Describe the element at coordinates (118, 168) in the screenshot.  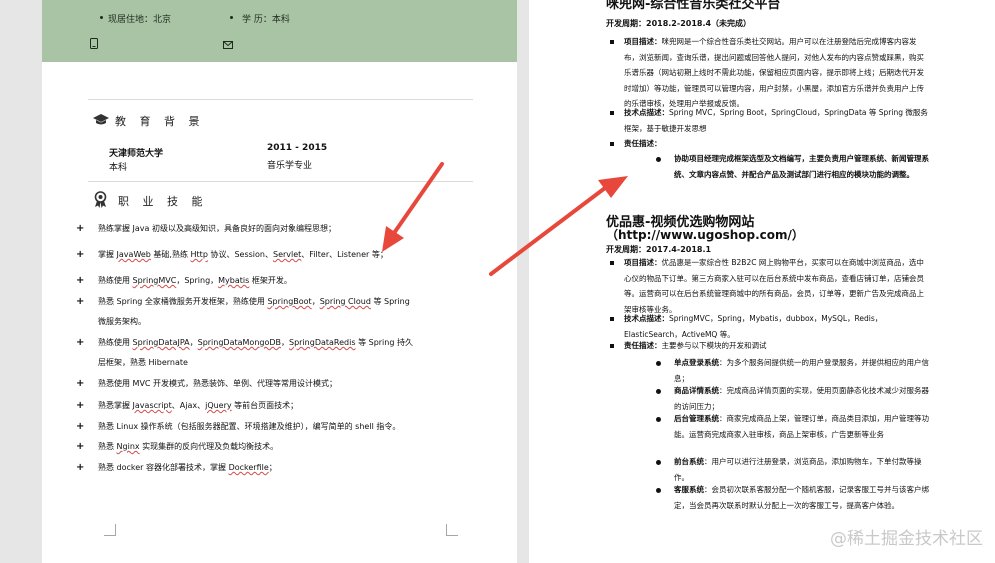
I see `degree: 本科` at that location.